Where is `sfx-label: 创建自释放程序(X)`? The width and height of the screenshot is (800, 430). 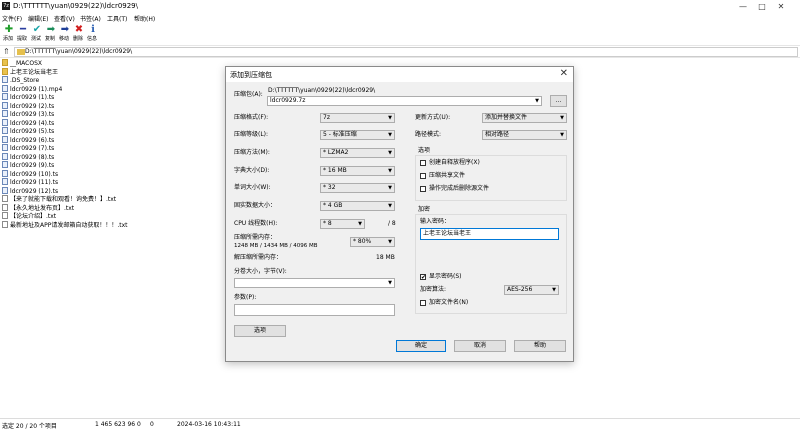 sfx-label: 创建自释放程序(X) is located at coordinates (454, 162).